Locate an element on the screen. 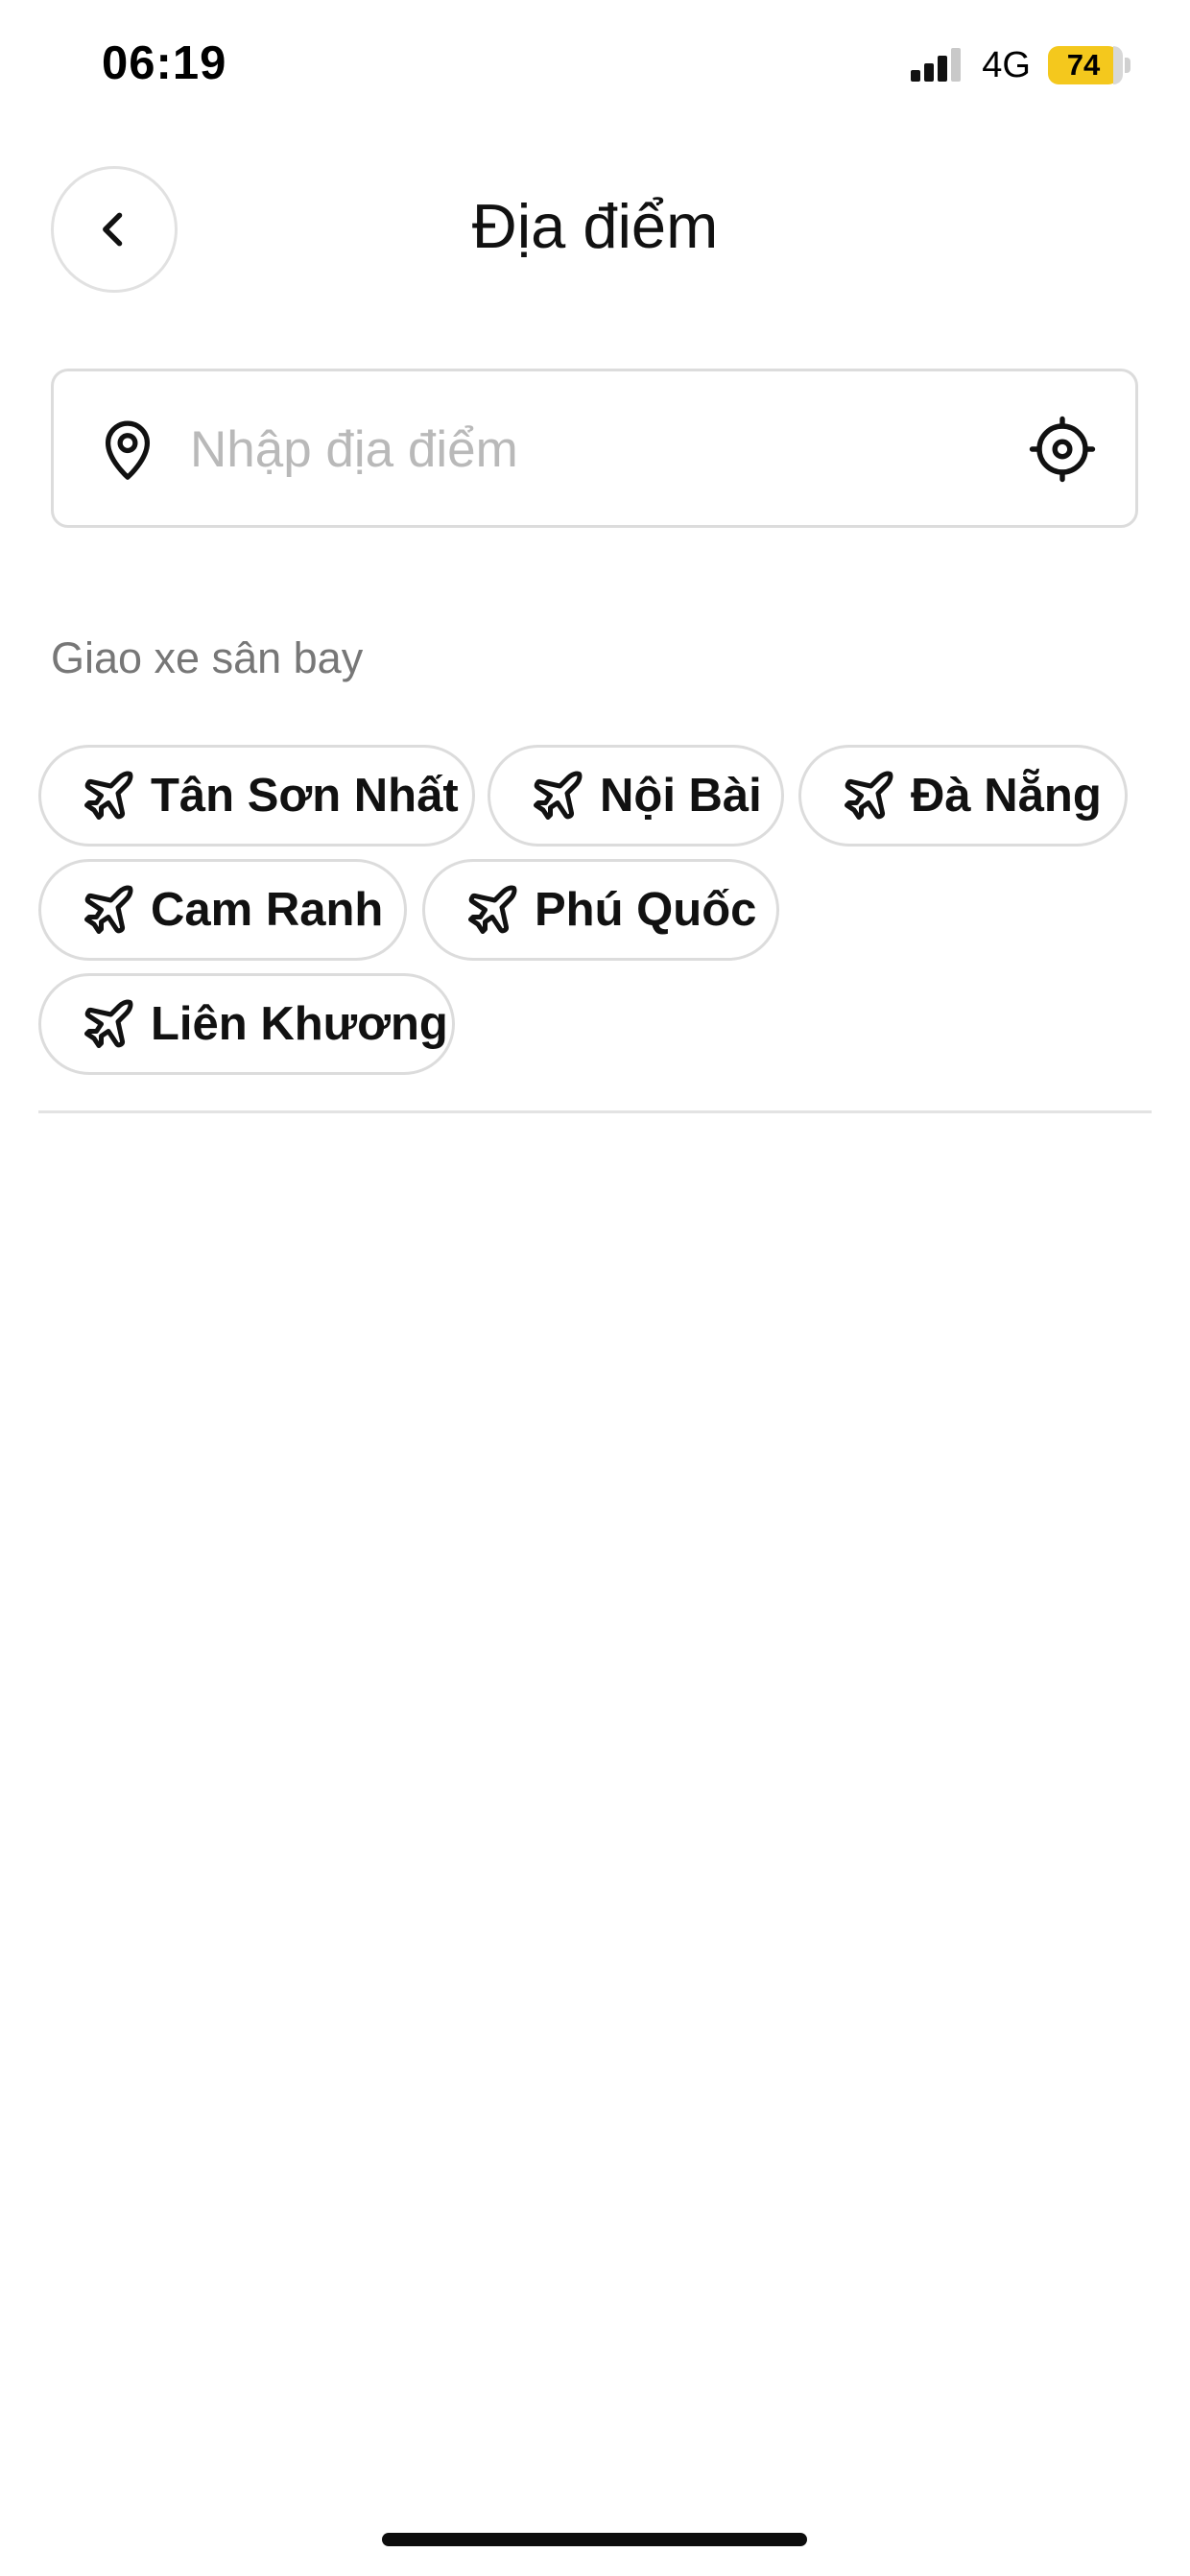 Image resolution: width=1190 pixels, height=2576 pixels. search-box is located at coordinates (595, 448).